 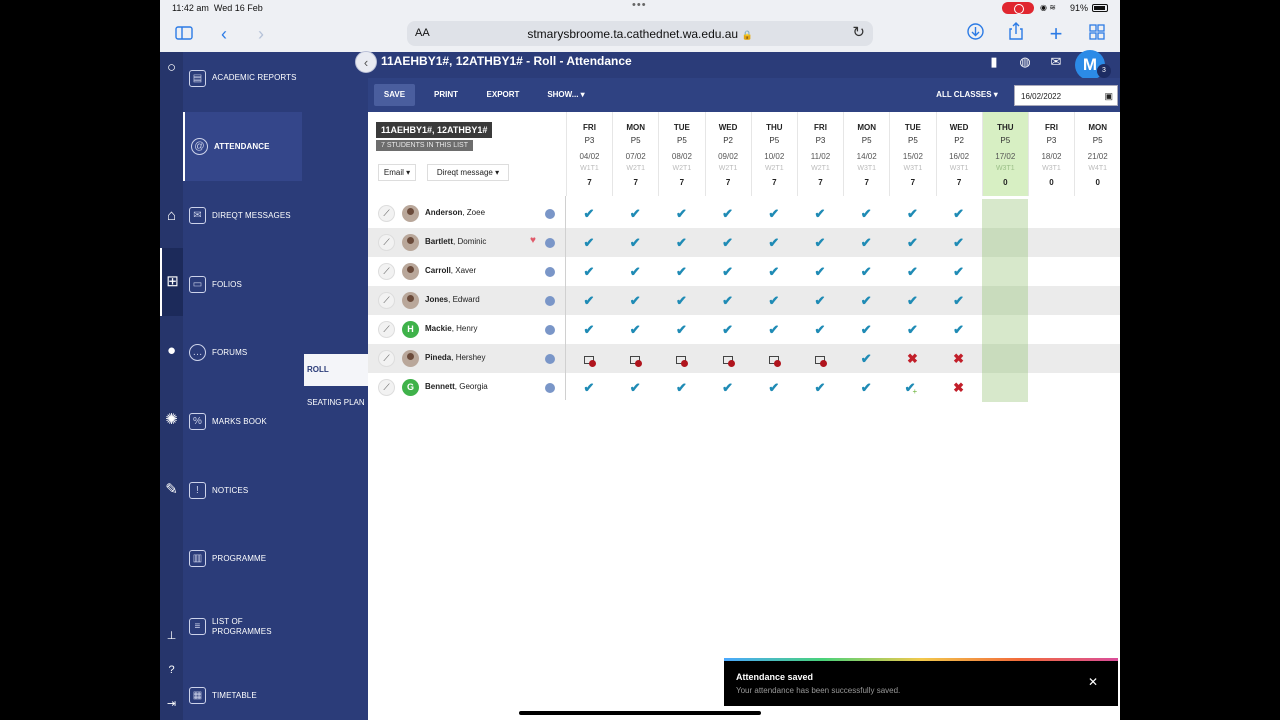 What do you see at coordinates (242, 215) in the screenshot?
I see `sidebar-item-direqt-messages: ✉ DIREQT MESSAGES` at bounding box center [242, 215].